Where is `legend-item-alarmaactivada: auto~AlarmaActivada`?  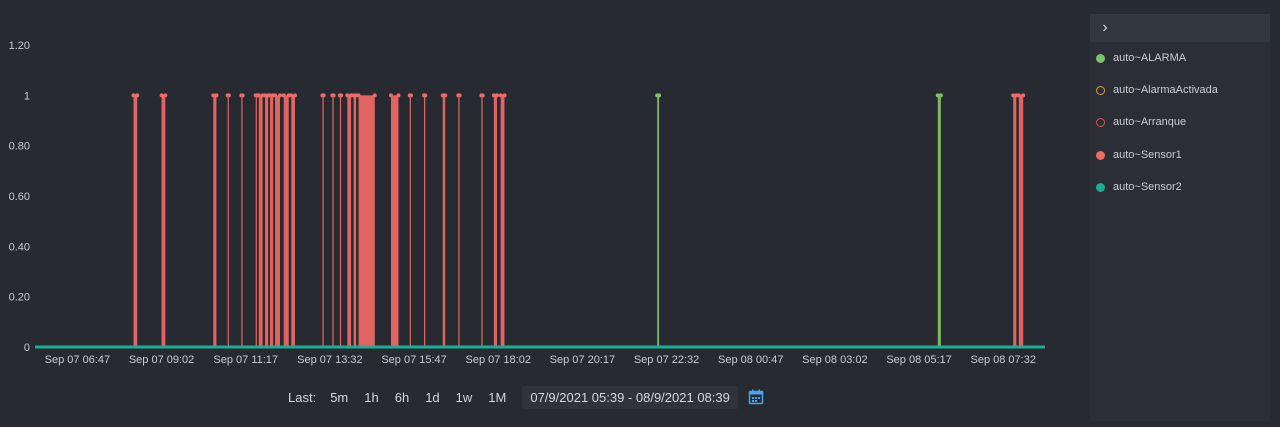
legend-item-alarmaactivada: auto~AlarmaActivada is located at coordinates (1157, 90).